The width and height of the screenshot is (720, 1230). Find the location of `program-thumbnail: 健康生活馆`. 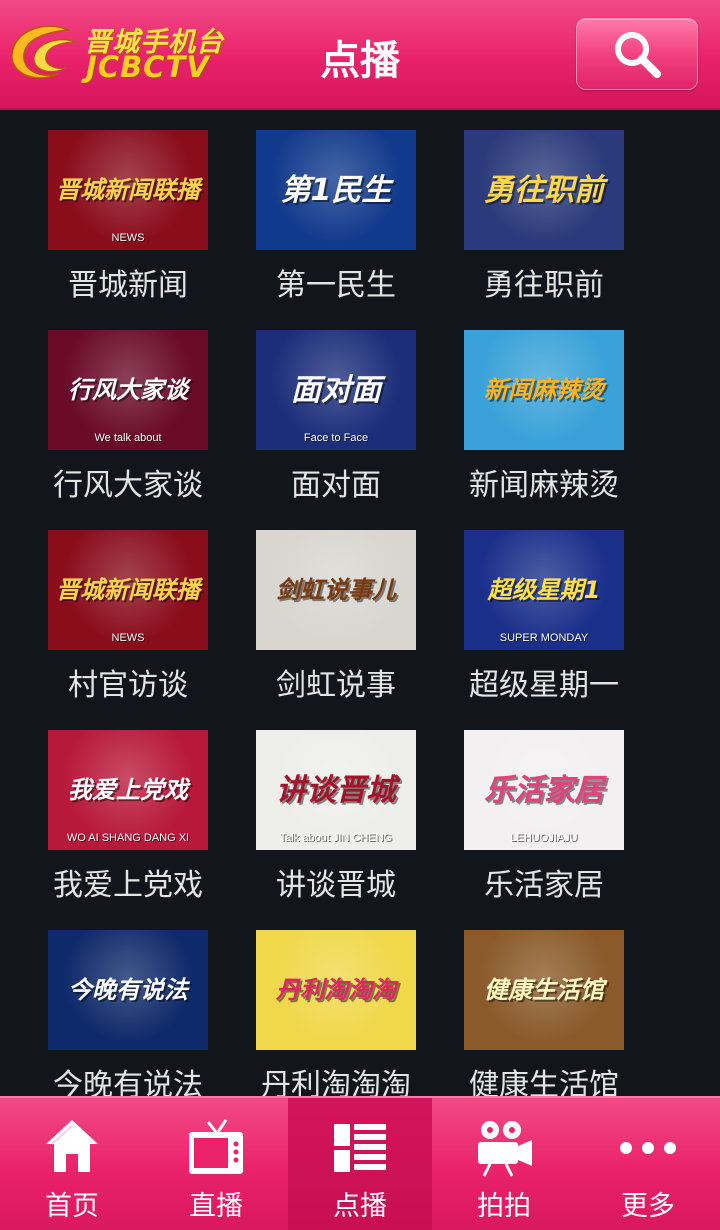

program-thumbnail: 健康生活馆 is located at coordinates (544, 990).